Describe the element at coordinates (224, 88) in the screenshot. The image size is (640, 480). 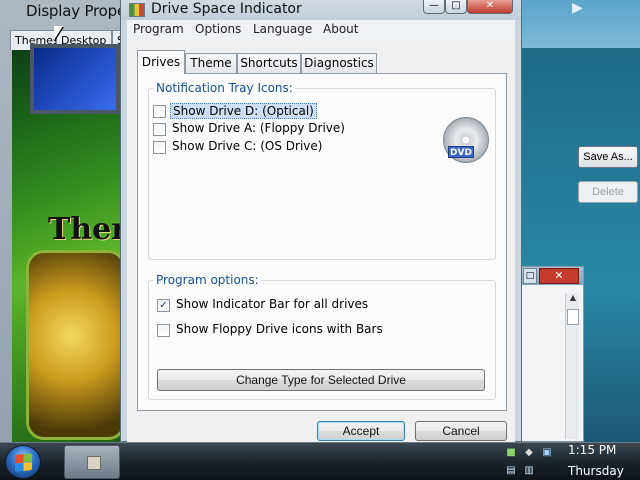
I see `notification-tray-legend: Notification Tray Icons:` at that location.